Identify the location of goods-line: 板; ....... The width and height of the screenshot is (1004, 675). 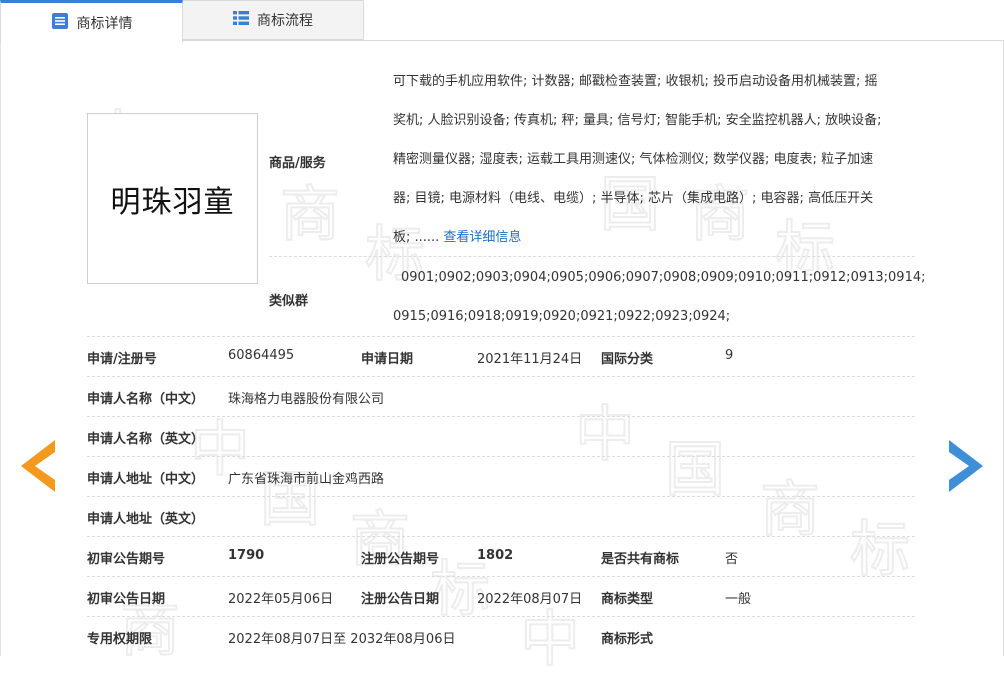
(416, 237).